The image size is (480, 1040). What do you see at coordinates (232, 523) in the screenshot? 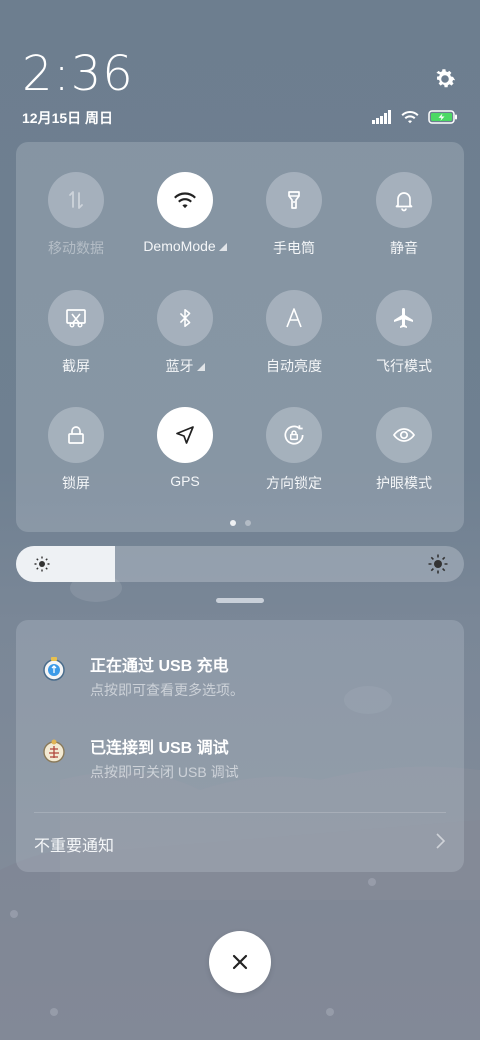
I see `page-dot-active` at bounding box center [232, 523].